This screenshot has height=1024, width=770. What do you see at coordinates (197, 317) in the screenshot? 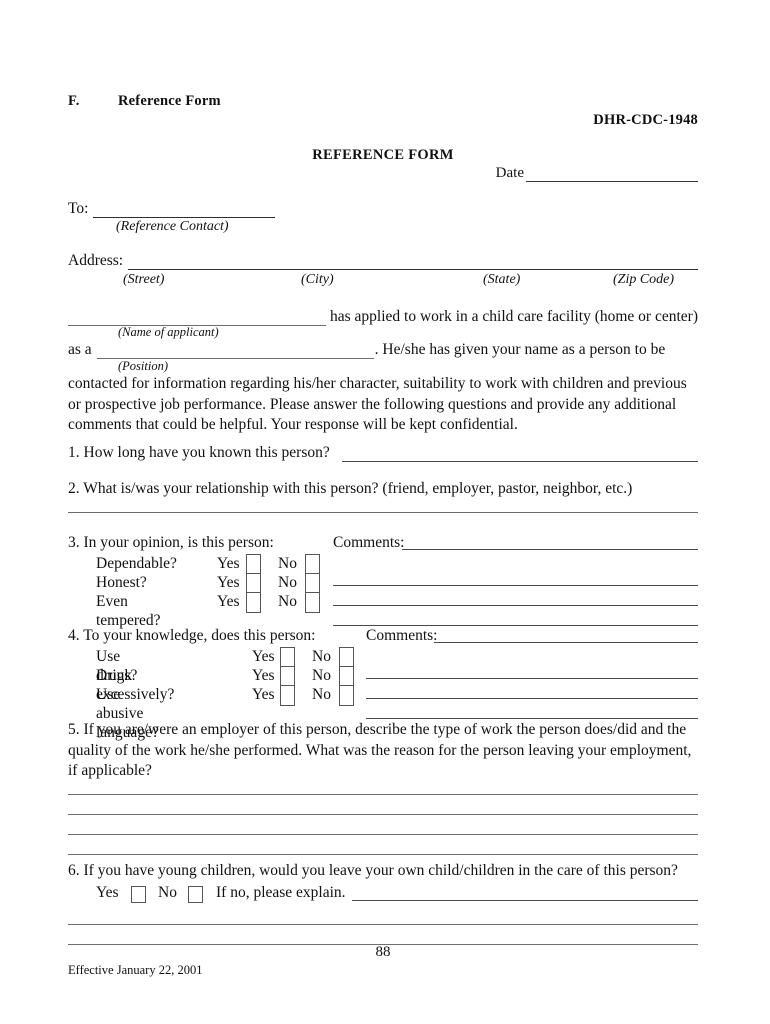
I see `applicant-name-input-line` at bounding box center [197, 317].